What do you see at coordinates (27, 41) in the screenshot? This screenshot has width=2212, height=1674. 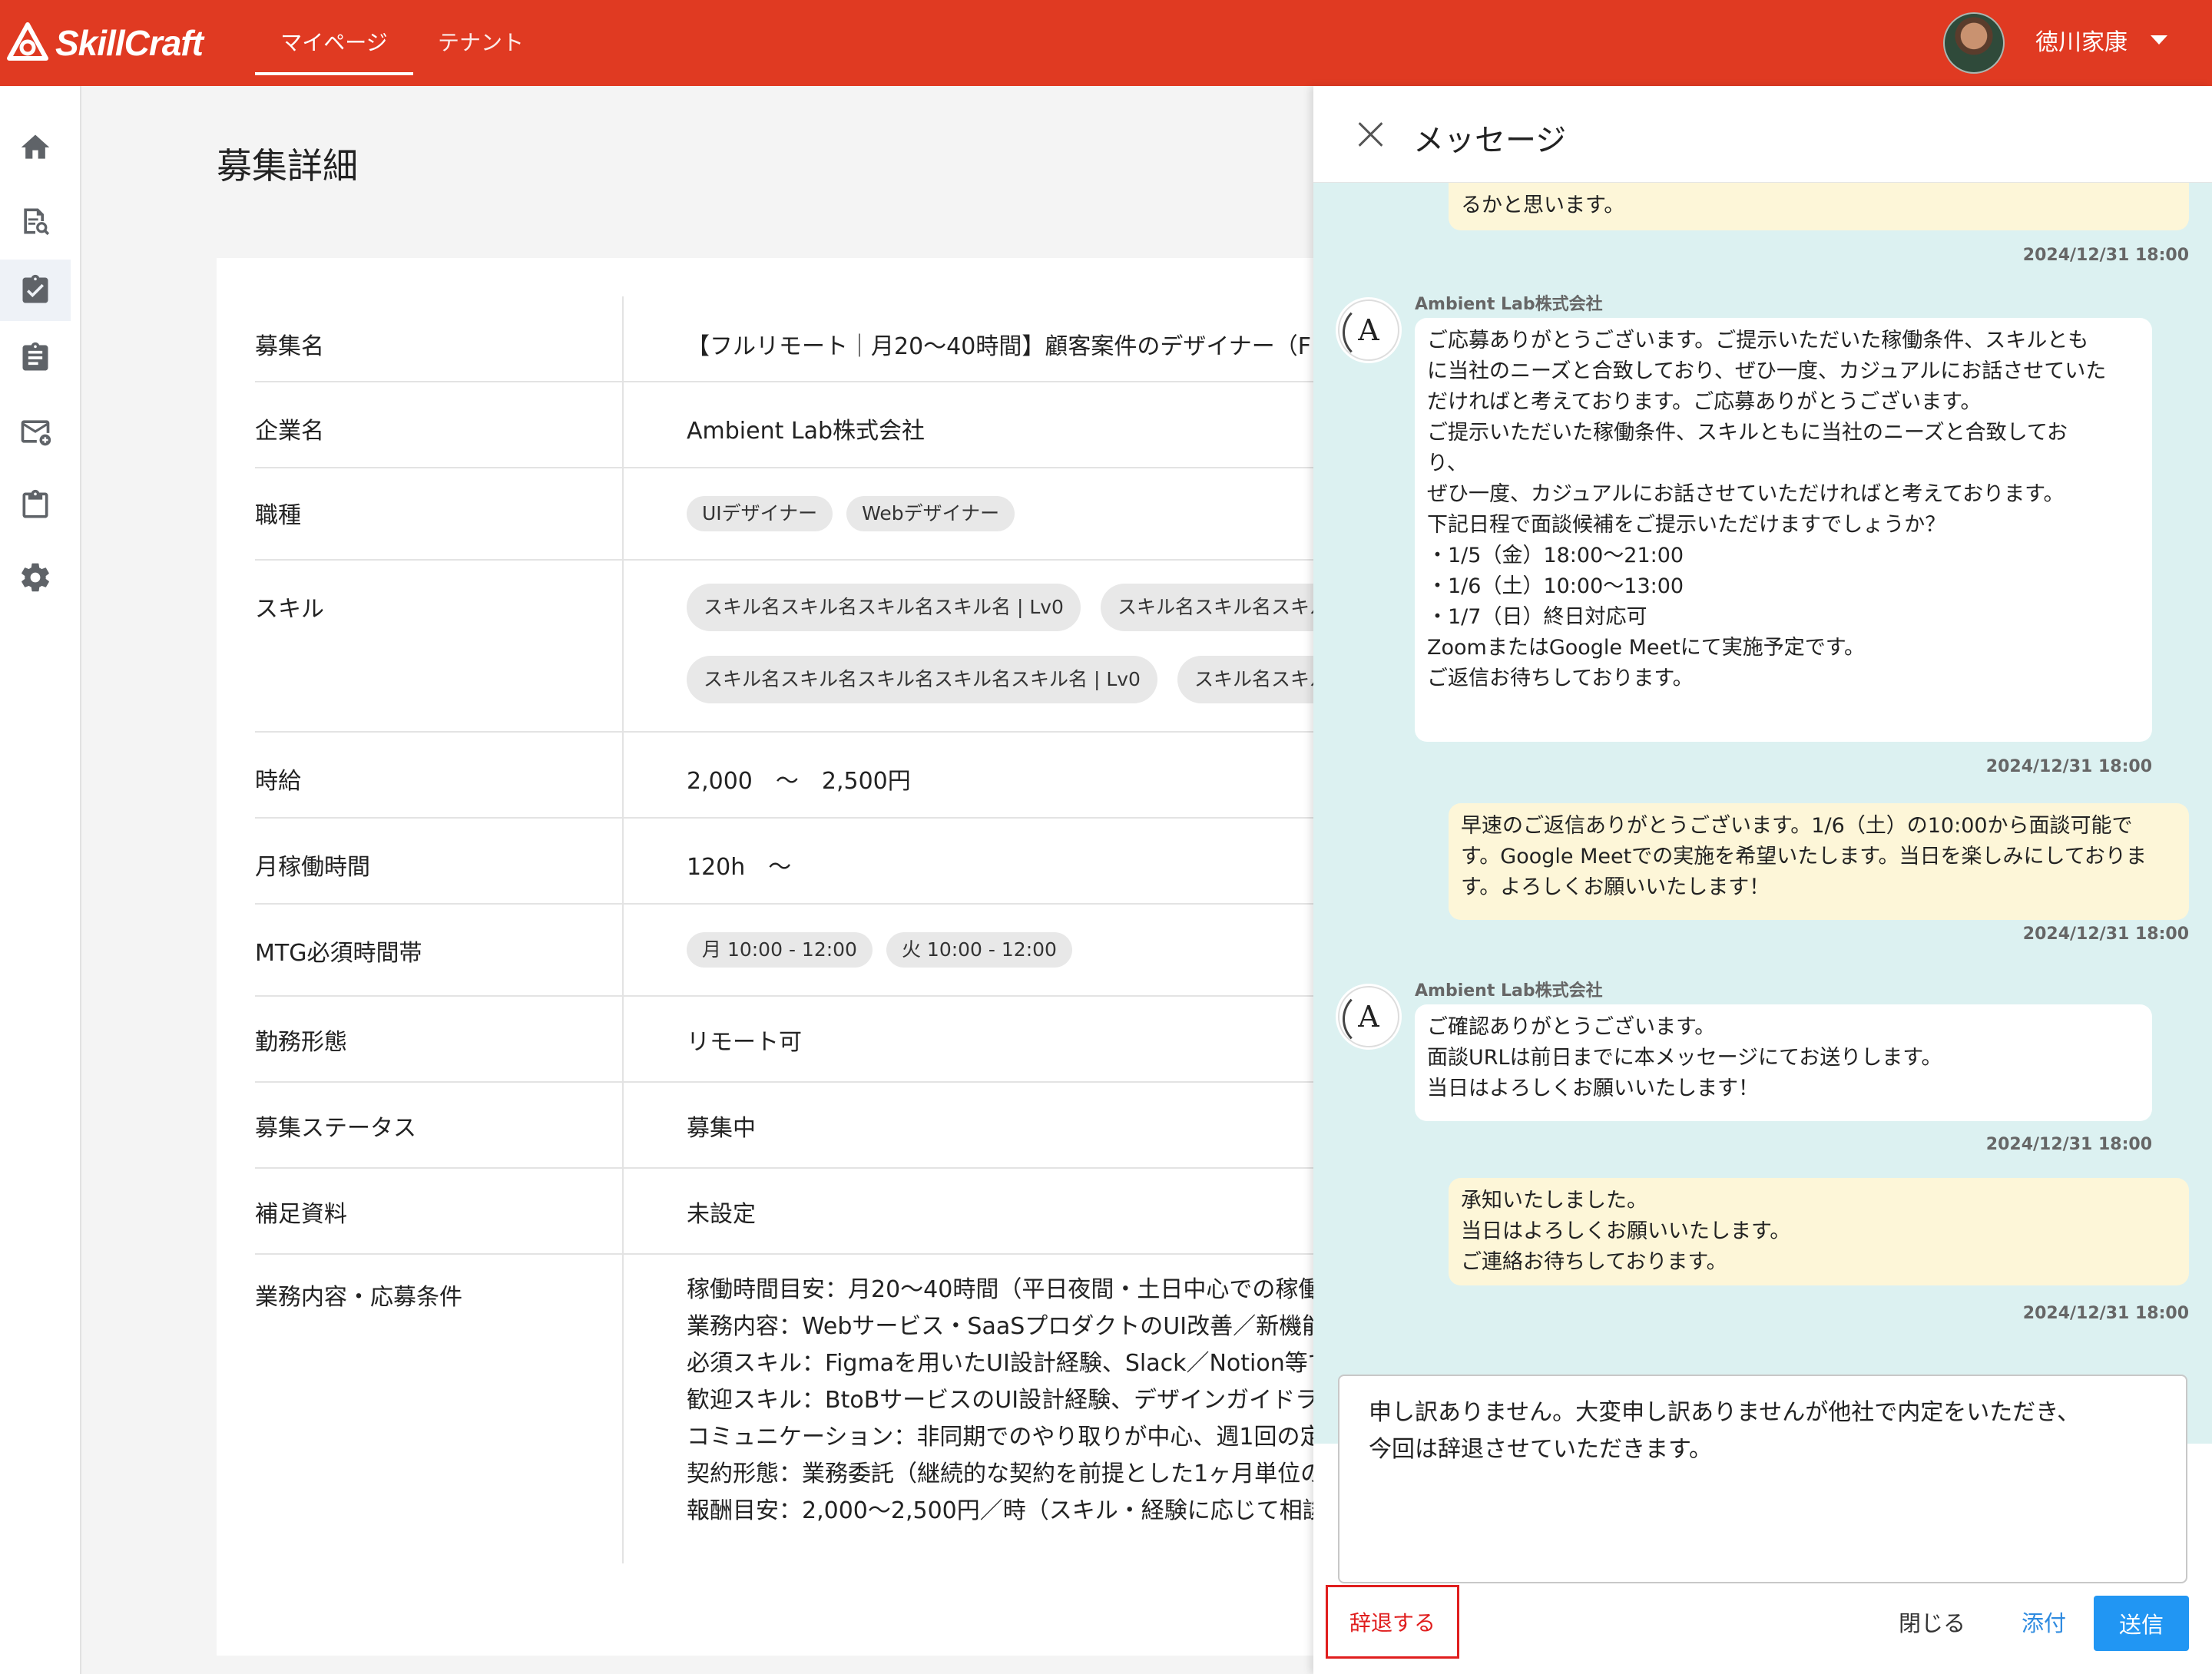 I see `logo-mark-icon` at bounding box center [27, 41].